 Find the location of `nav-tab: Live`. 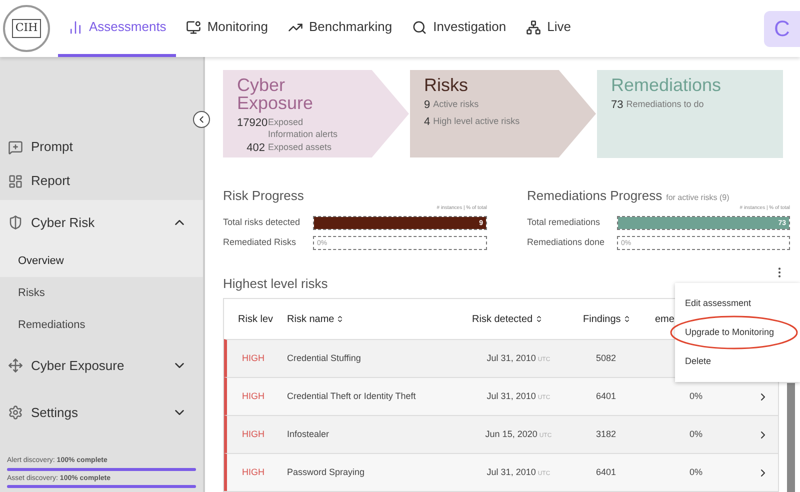

nav-tab: Live is located at coordinates (548, 28).